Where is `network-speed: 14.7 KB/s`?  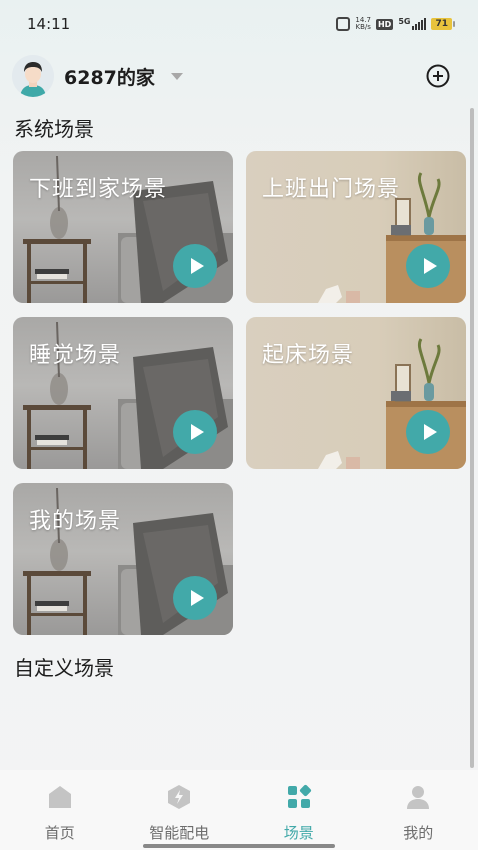 network-speed: 14.7 KB/s is located at coordinates (363, 24).